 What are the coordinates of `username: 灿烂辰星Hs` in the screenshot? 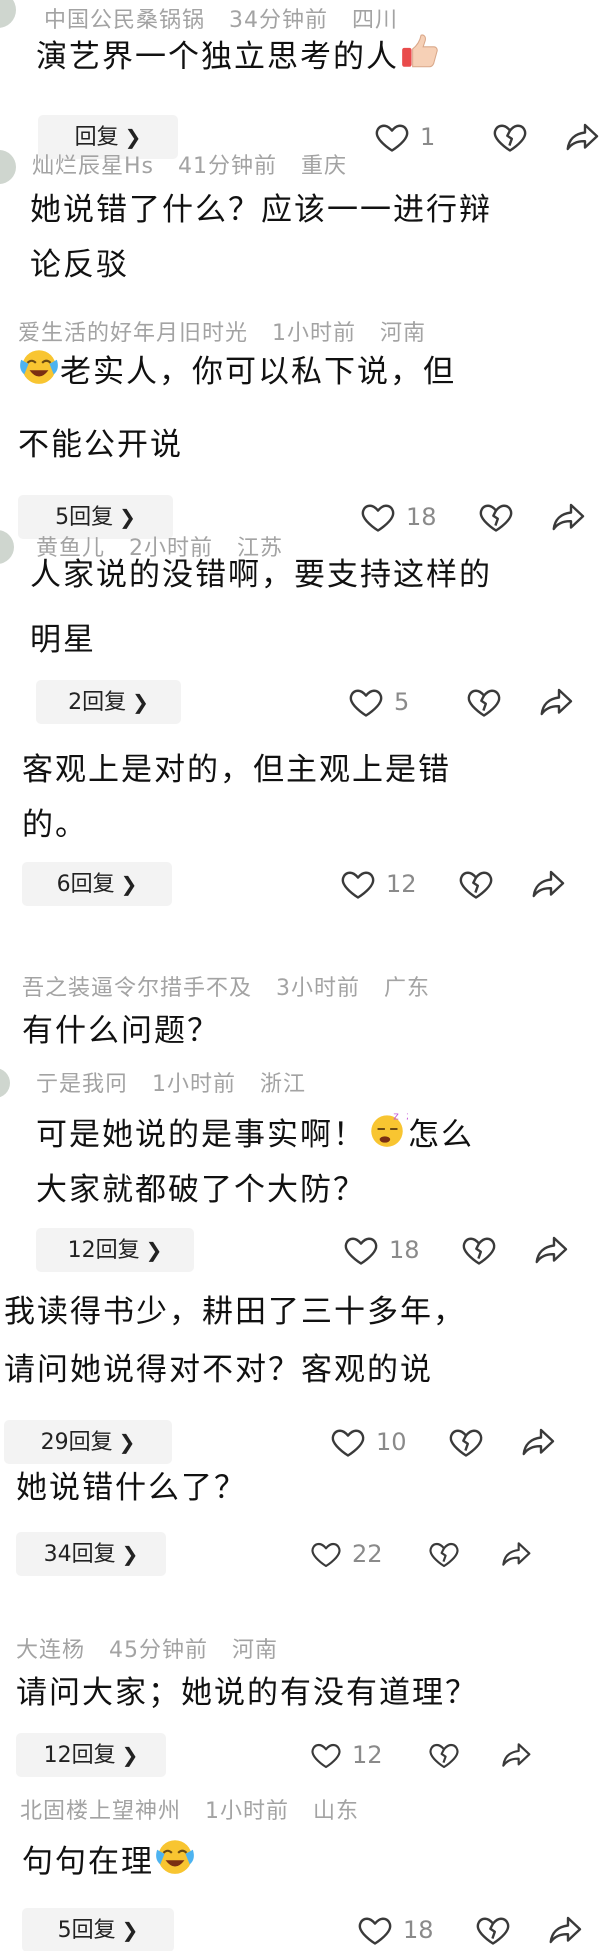 It's located at (93, 166).